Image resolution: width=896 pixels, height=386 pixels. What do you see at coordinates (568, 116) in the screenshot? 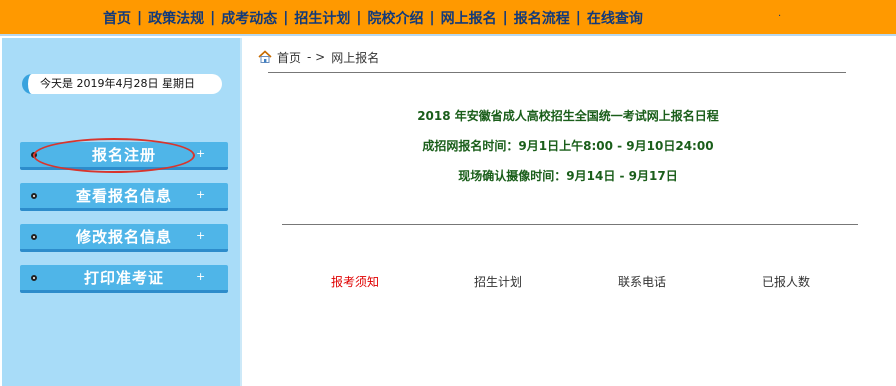
I see `schedule-title: 2018 年安徽省成人高校招生全国统一考试网上报名日程` at bounding box center [568, 116].